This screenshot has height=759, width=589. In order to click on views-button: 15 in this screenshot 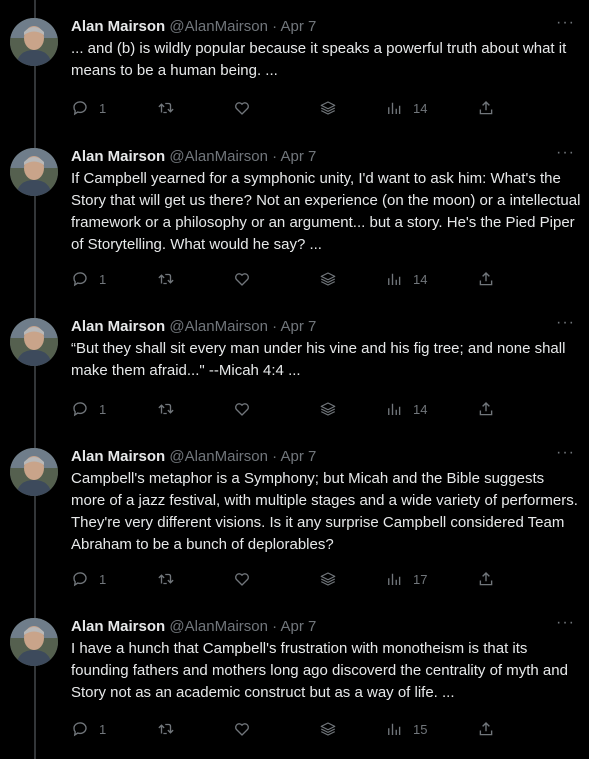, I will do `click(406, 729)`.